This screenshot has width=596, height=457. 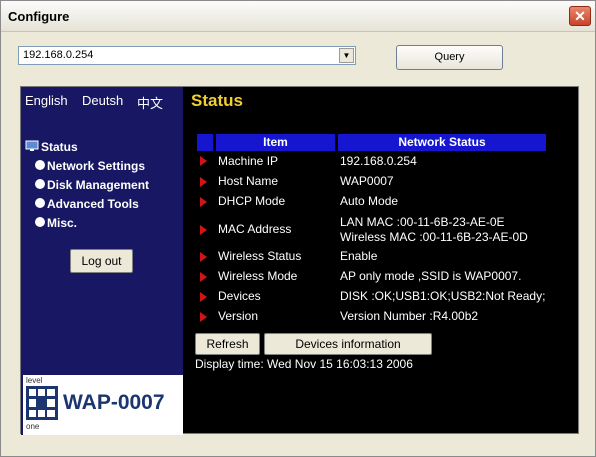 I want to click on close-icon: ✕, so click(x=580, y=16).